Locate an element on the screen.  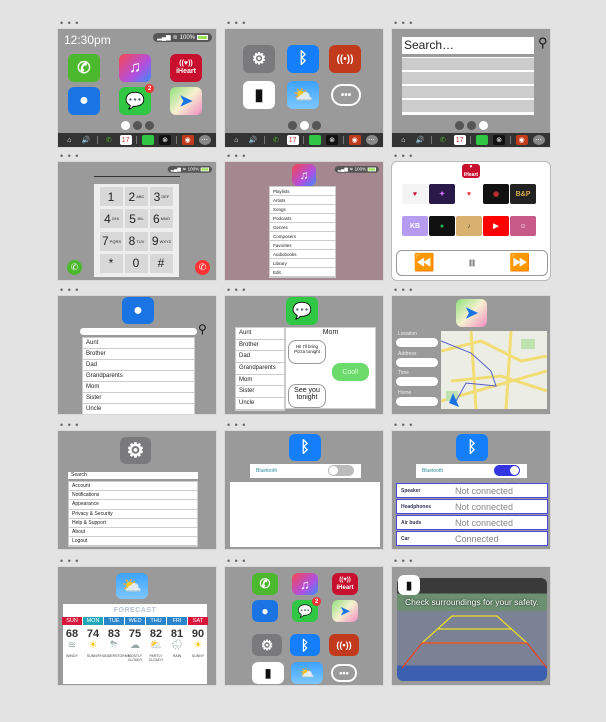
station-tile: ◉ is located at coordinates (496, 194).